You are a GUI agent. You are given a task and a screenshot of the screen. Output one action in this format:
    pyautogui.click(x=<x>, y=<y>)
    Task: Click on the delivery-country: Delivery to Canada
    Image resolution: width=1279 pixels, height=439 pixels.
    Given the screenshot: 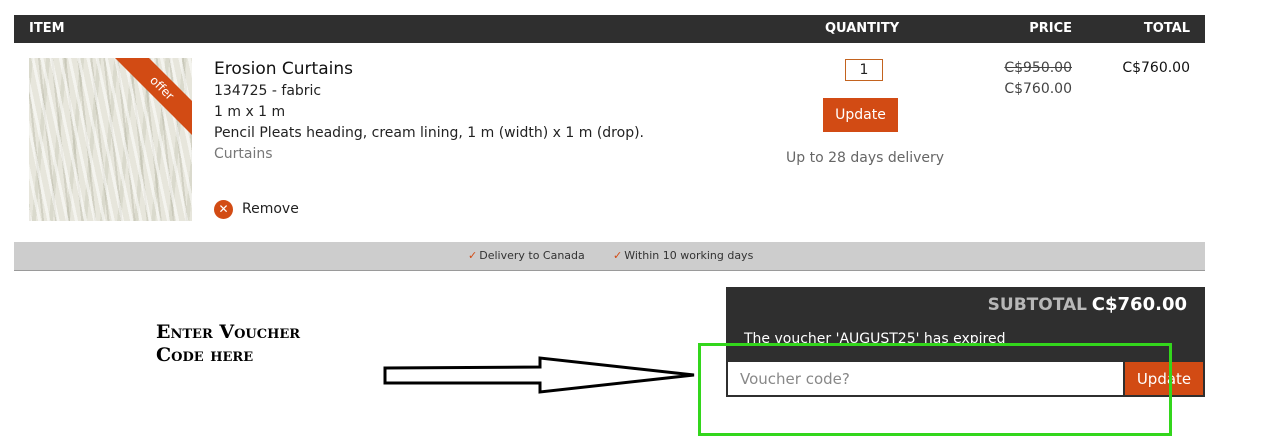 What is the action you would take?
    pyautogui.click(x=532, y=255)
    